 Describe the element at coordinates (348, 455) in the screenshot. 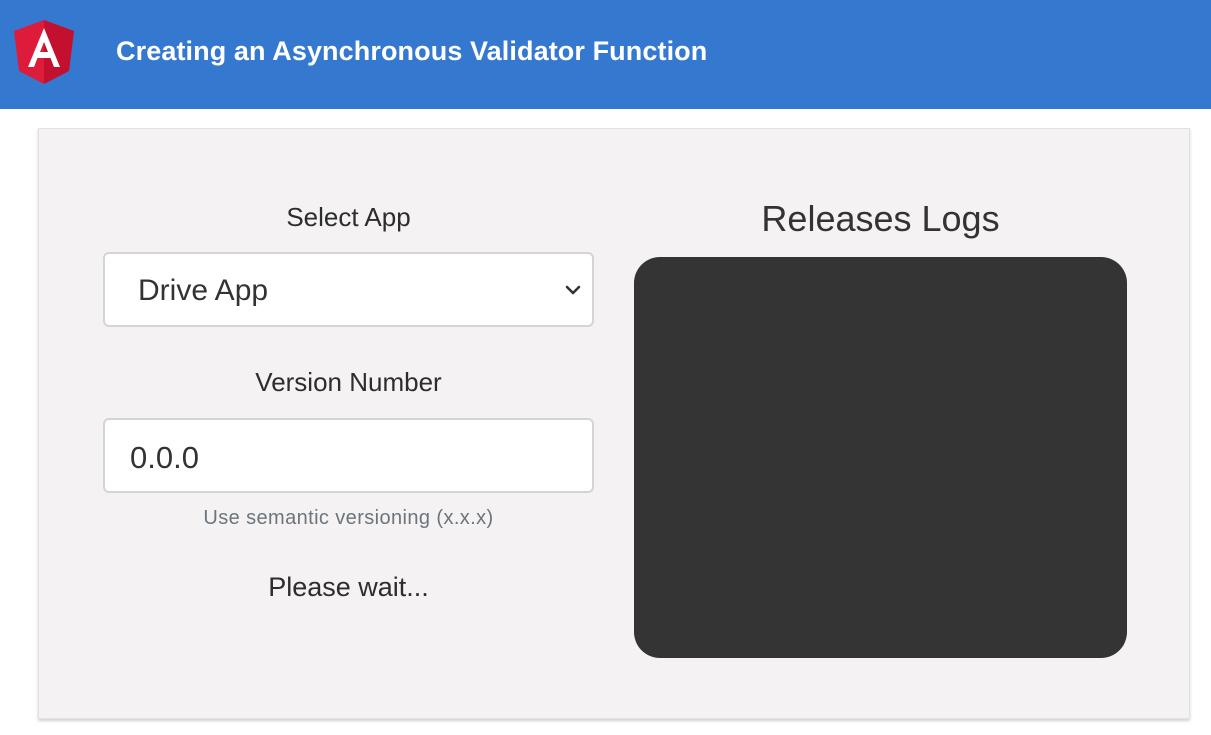

I see `version-number-input: 0.0.0` at that location.